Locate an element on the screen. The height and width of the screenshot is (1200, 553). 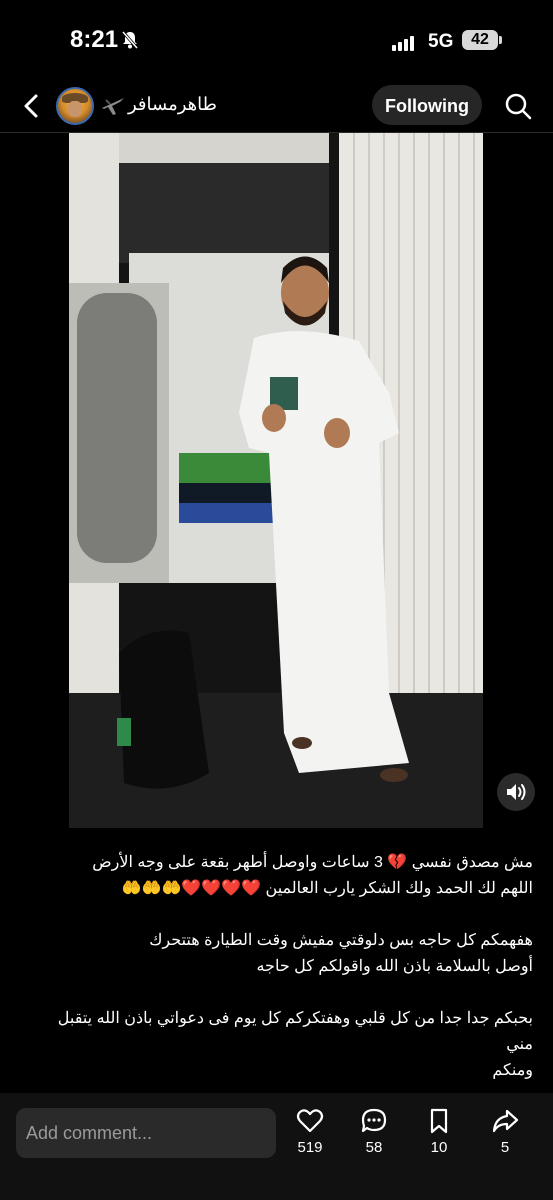
post-header: طاهرمسافر Following is located at coordinates (276, 106).